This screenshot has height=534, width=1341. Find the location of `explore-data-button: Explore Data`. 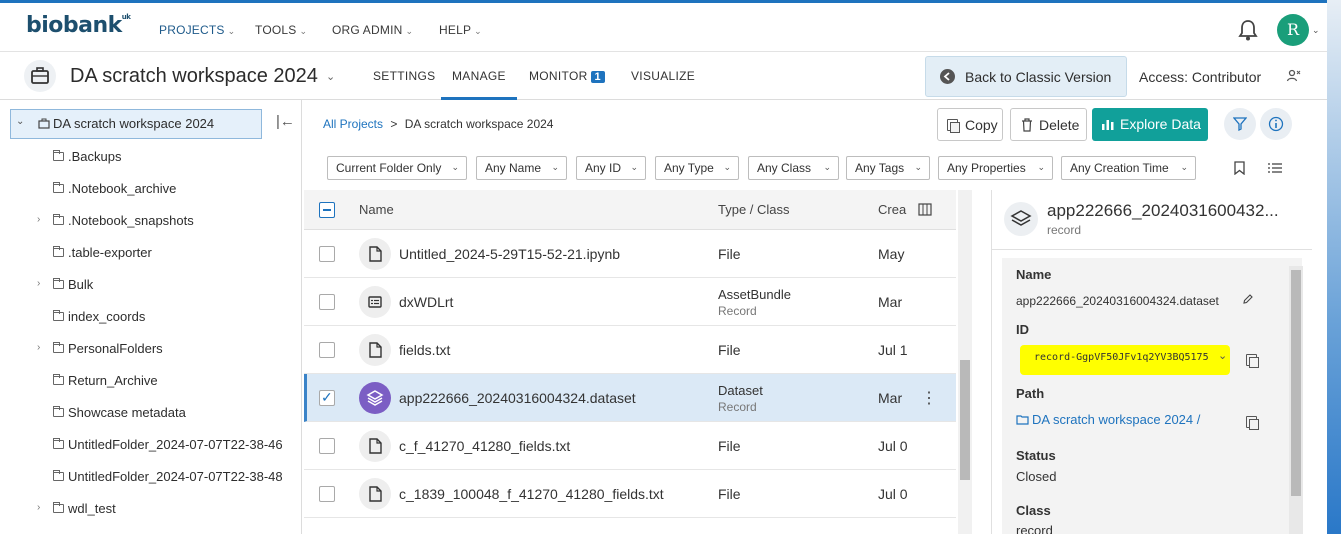

explore-data-button: Explore Data is located at coordinates (1150, 124).